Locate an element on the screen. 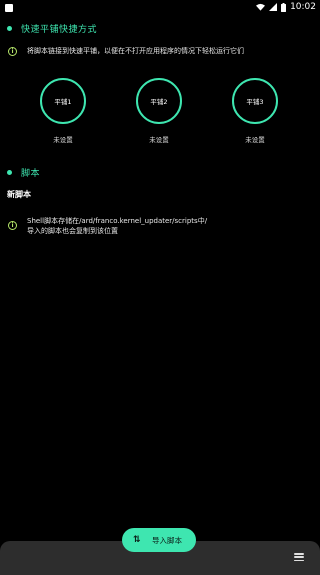 Image resolution: width=320 pixels, height=575 pixels. sort-arrows-icon: ⇅ is located at coordinates (137, 540).